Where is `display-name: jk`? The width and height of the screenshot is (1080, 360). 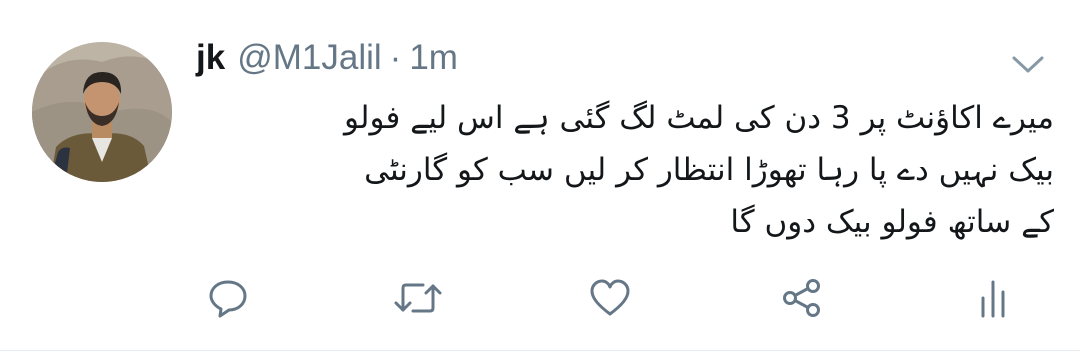 display-name: jk is located at coordinates (210, 58).